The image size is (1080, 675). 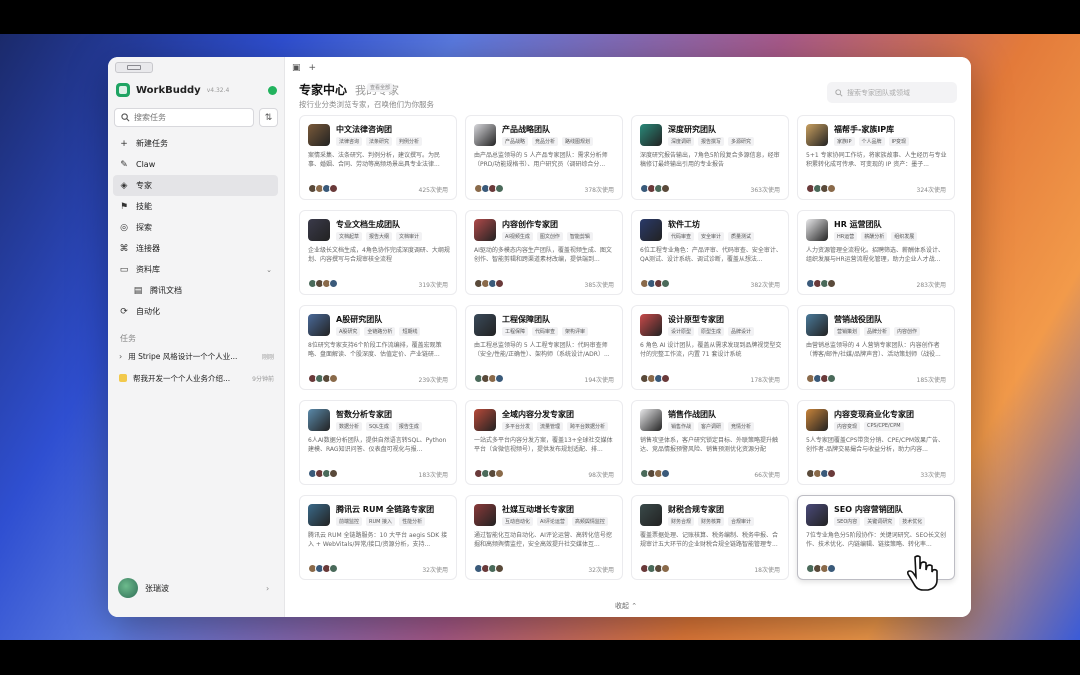 I want to click on expert-tag: 报告撰写, so click(x=711, y=141).